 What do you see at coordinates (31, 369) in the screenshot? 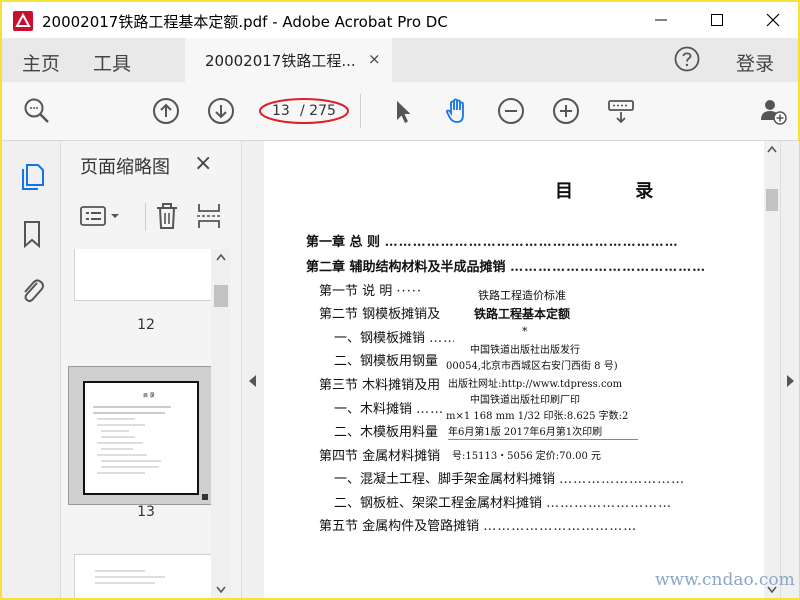
I see `navigation-rail` at bounding box center [31, 369].